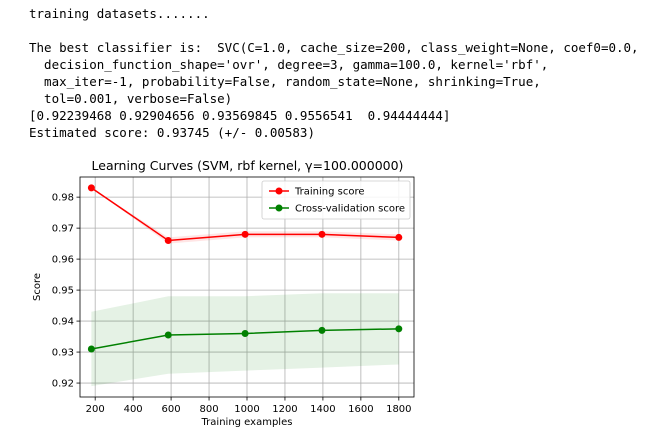 The image size is (661, 439). I want to click on x-tick-label: 1200, so click(284, 409).